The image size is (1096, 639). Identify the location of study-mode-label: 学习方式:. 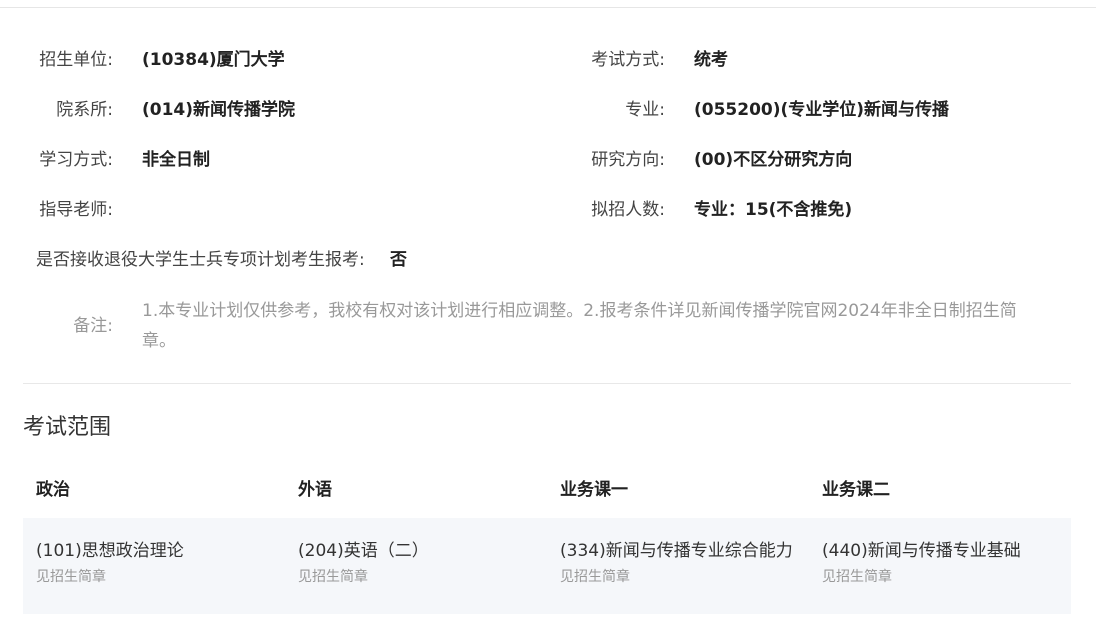
(76, 160).